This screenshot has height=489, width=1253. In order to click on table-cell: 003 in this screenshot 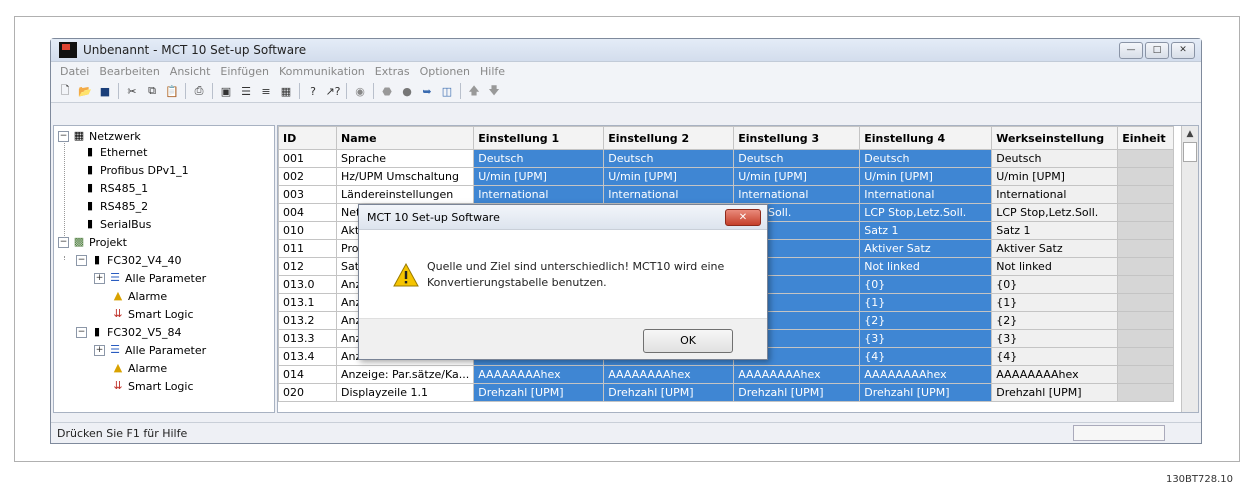, I will do `click(307, 194)`.